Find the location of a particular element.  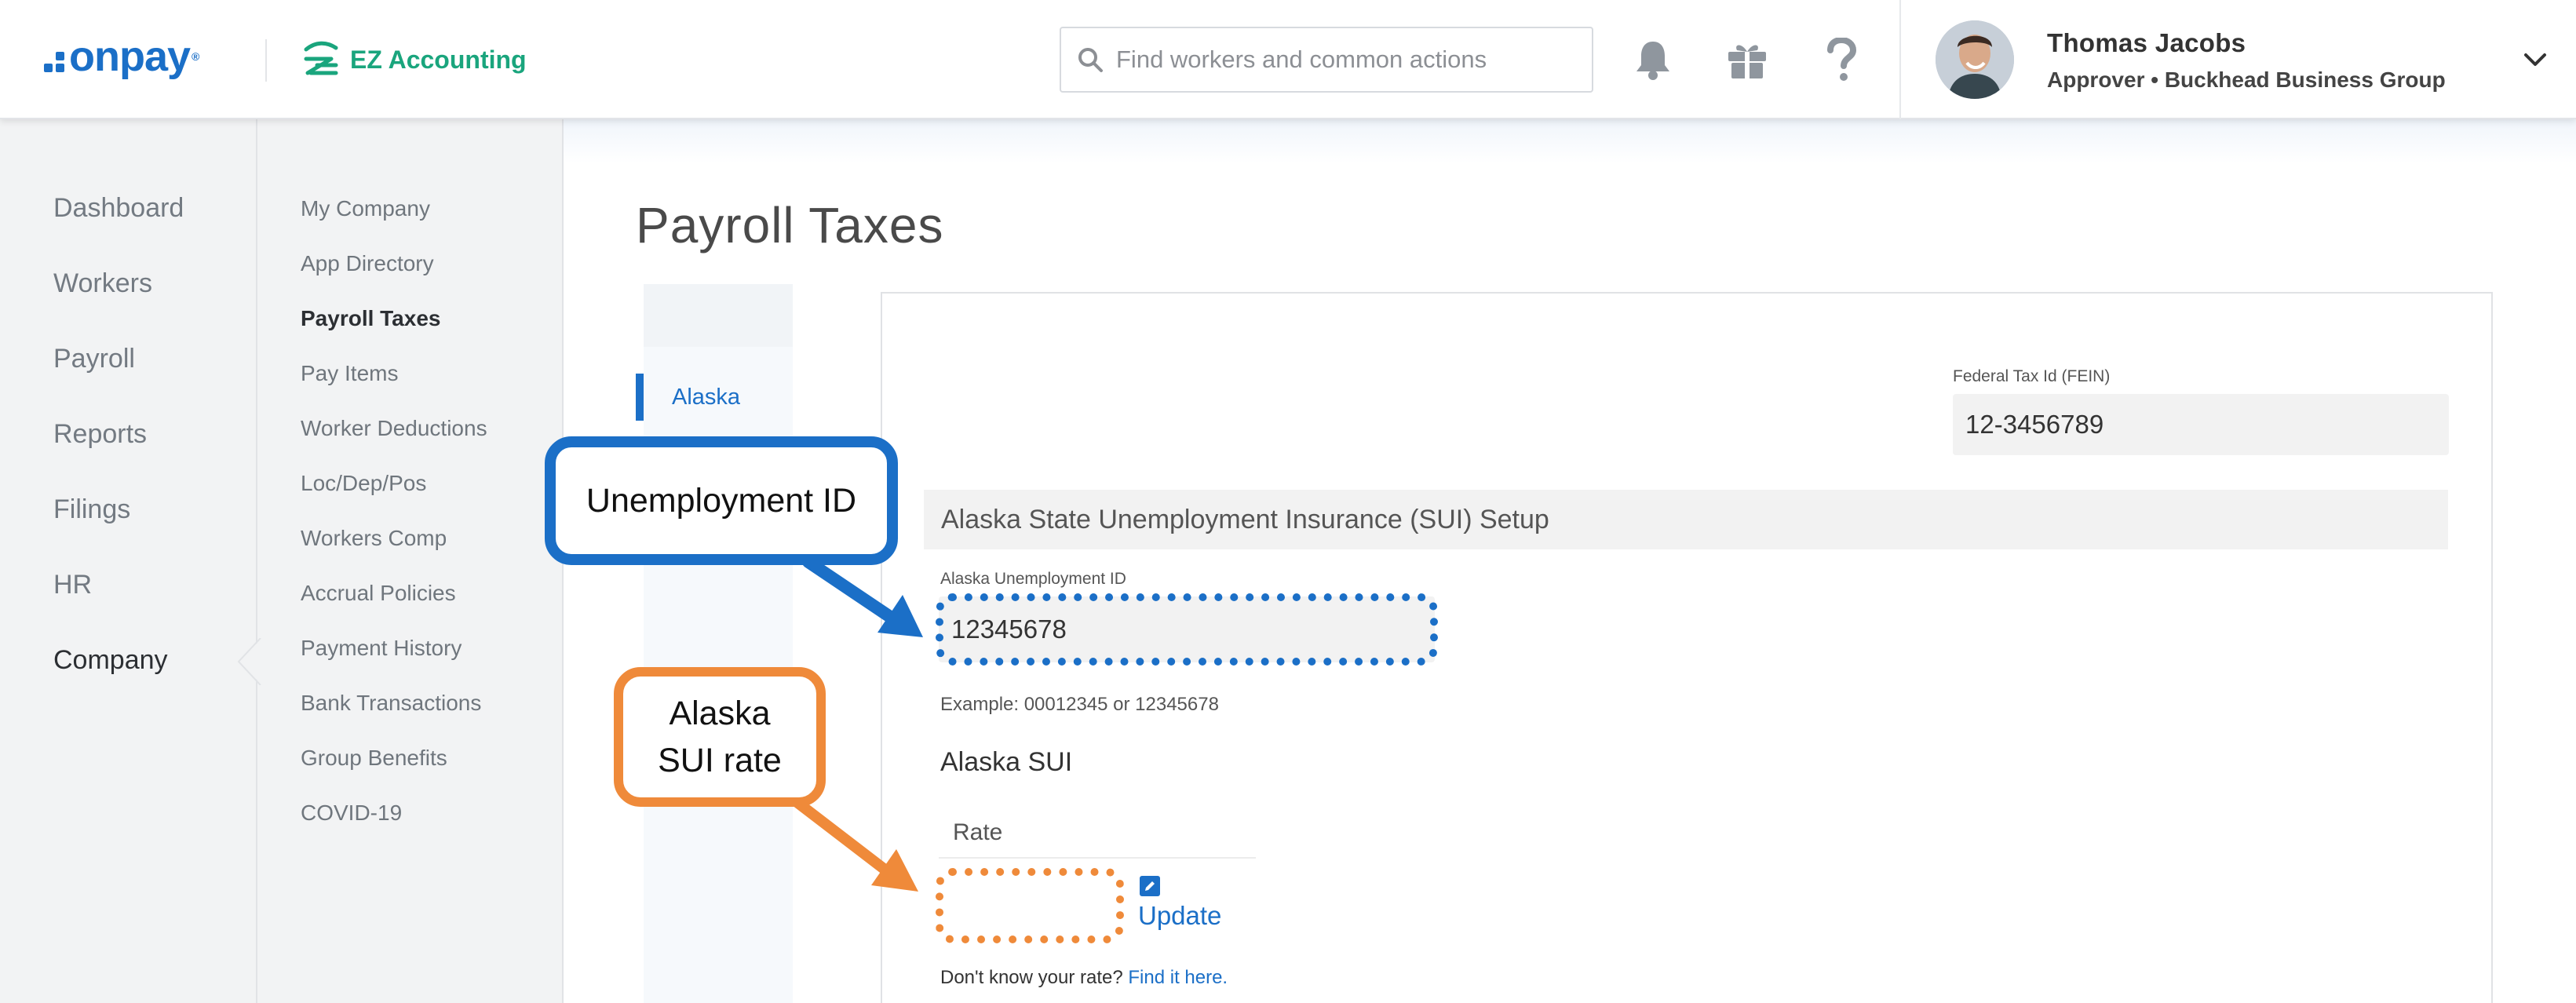

subnav-item-worker-deductions: Worker Deductions is located at coordinates (394, 428).